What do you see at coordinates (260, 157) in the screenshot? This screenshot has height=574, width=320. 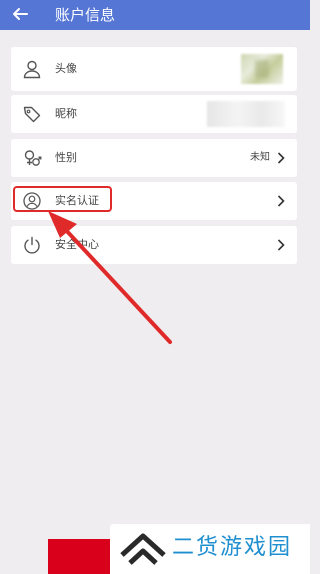 I see `gender-value: 未知` at bounding box center [260, 157].